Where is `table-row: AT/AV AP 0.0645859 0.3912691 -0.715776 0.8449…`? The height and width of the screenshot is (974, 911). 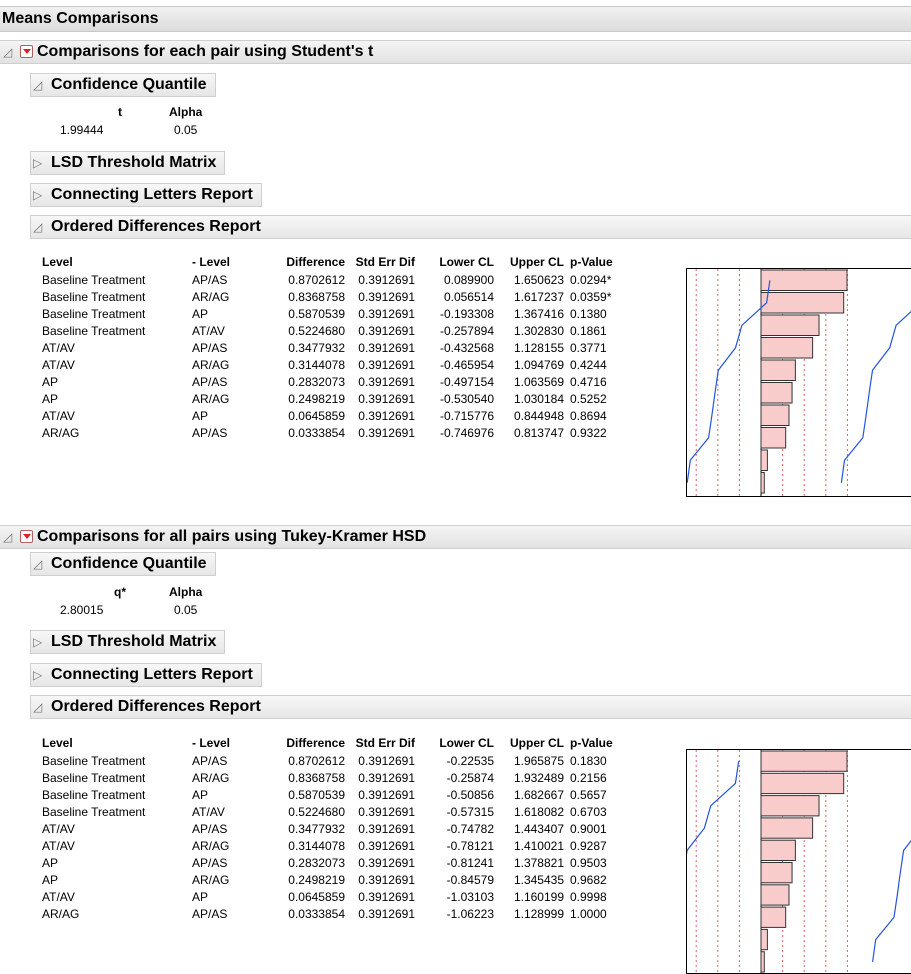 table-row: AT/AV AP 0.0645859 0.3912691 -0.715776 0.8449… is located at coordinates (337, 415).